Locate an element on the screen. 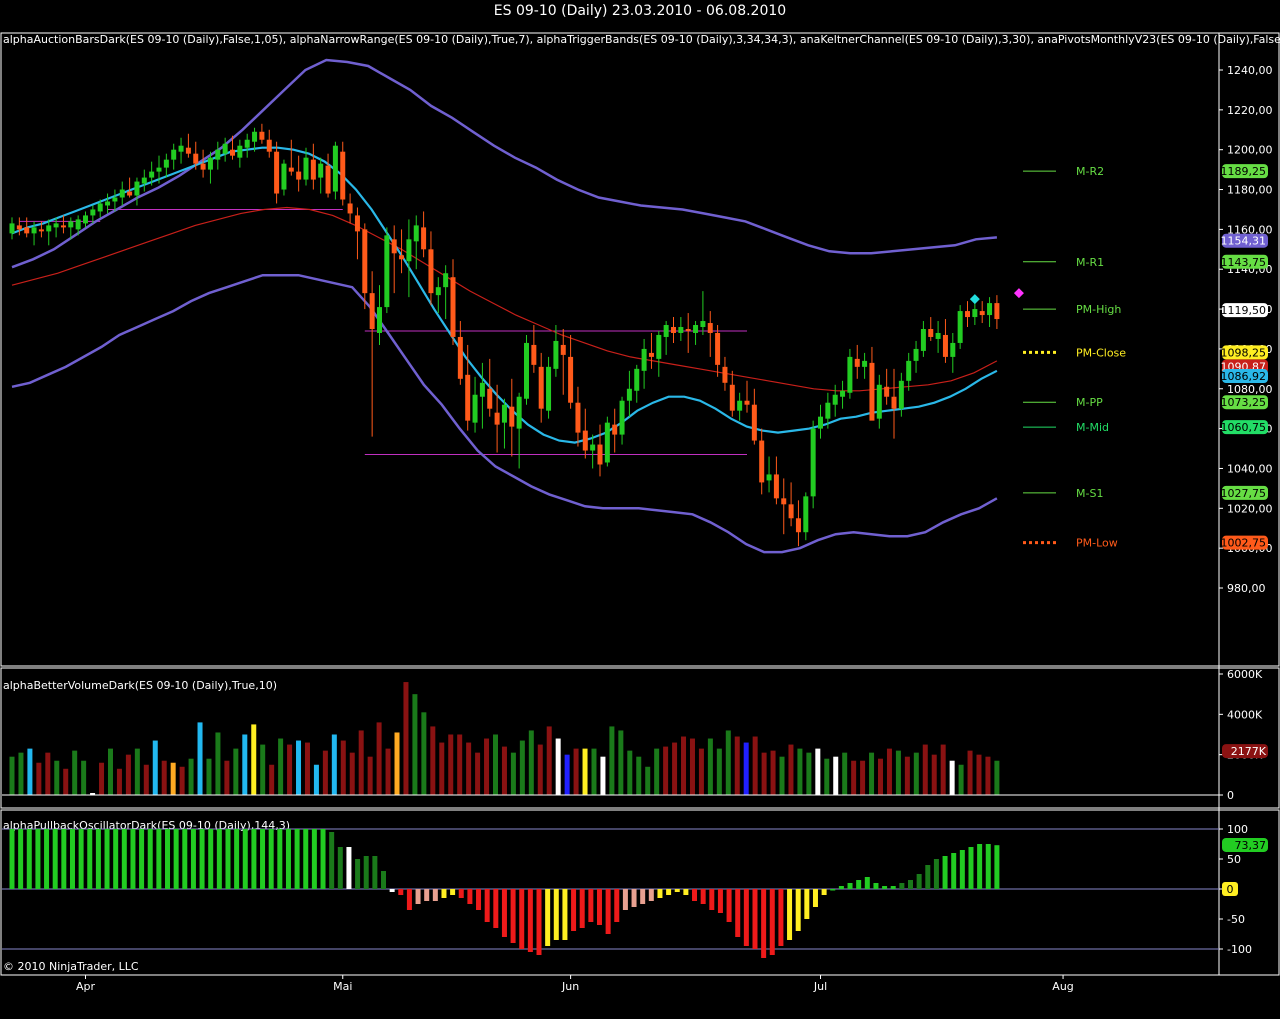 This screenshot has width=1280, height=1019. volume-tick-label: 6000K is located at coordinates (1245, 674).